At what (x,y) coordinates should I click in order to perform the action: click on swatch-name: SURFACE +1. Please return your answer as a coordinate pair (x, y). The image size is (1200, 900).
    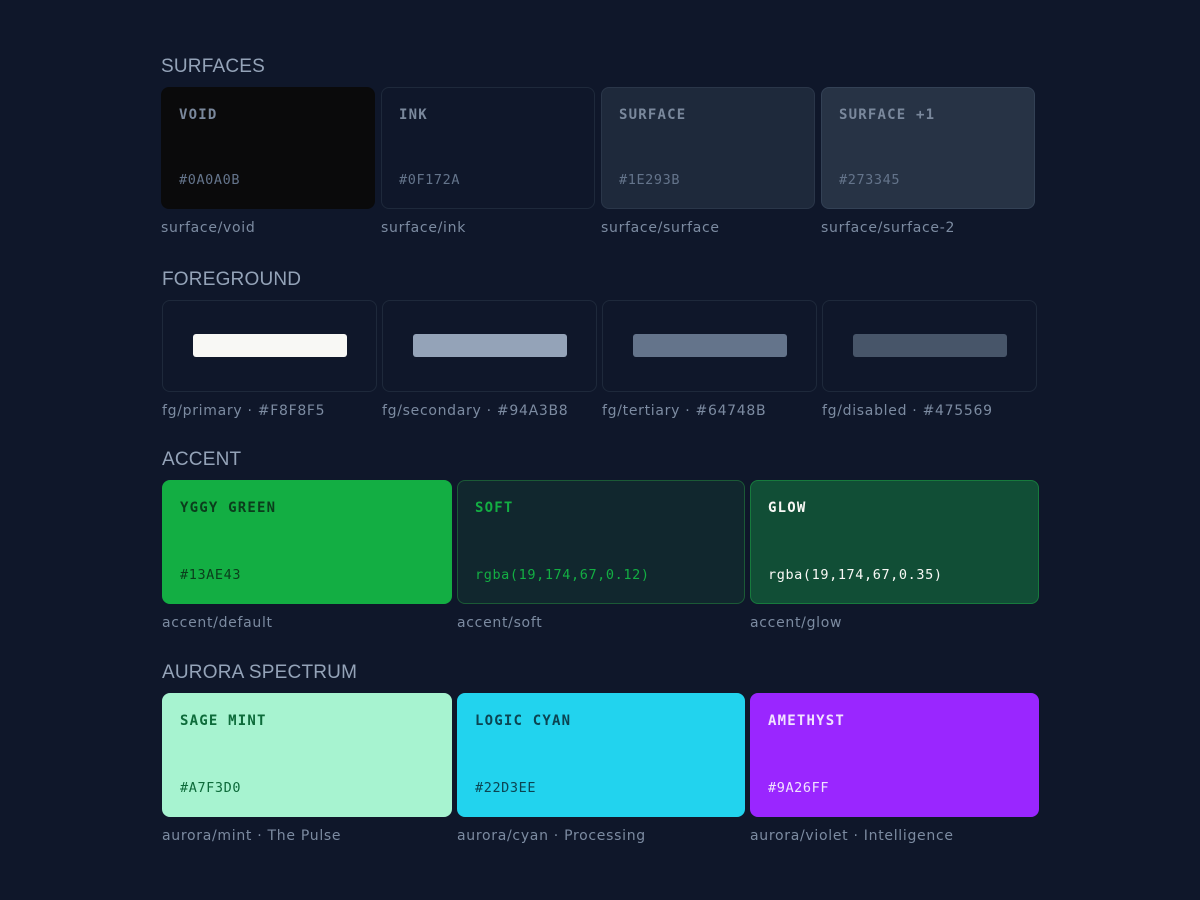
    Looking at the image, I should click on (887, 115).